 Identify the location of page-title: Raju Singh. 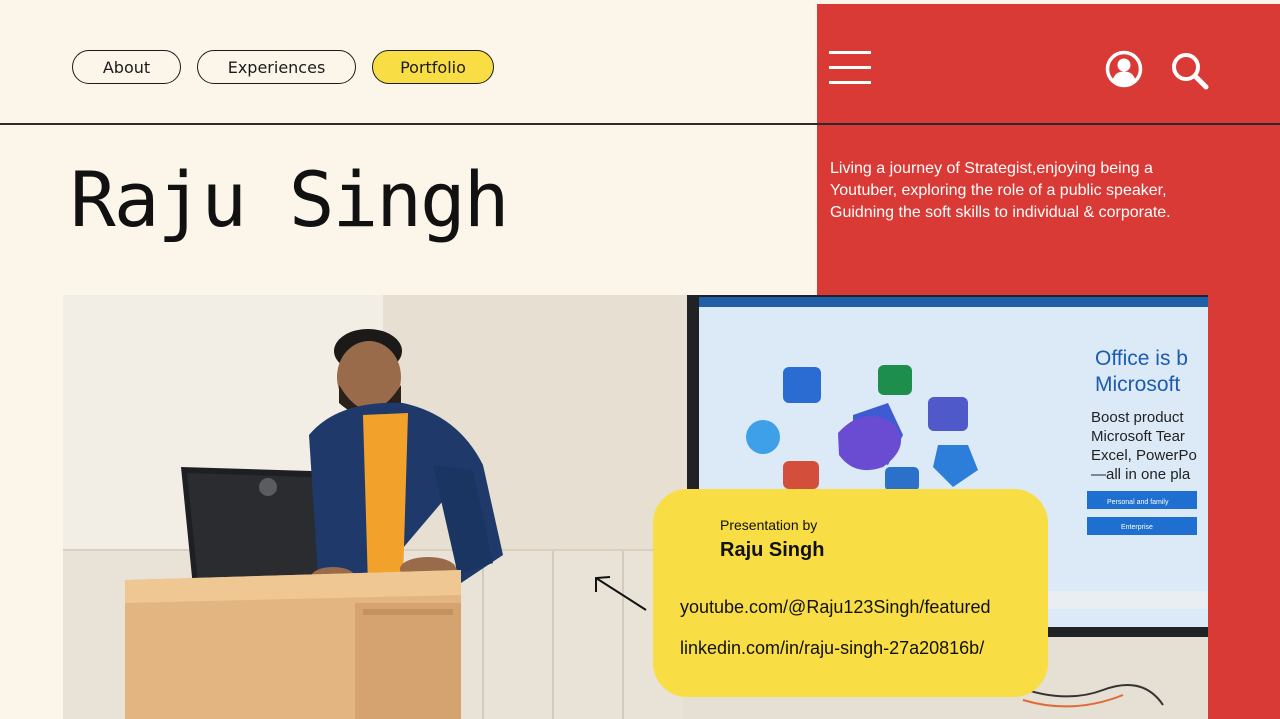
(290, 199).